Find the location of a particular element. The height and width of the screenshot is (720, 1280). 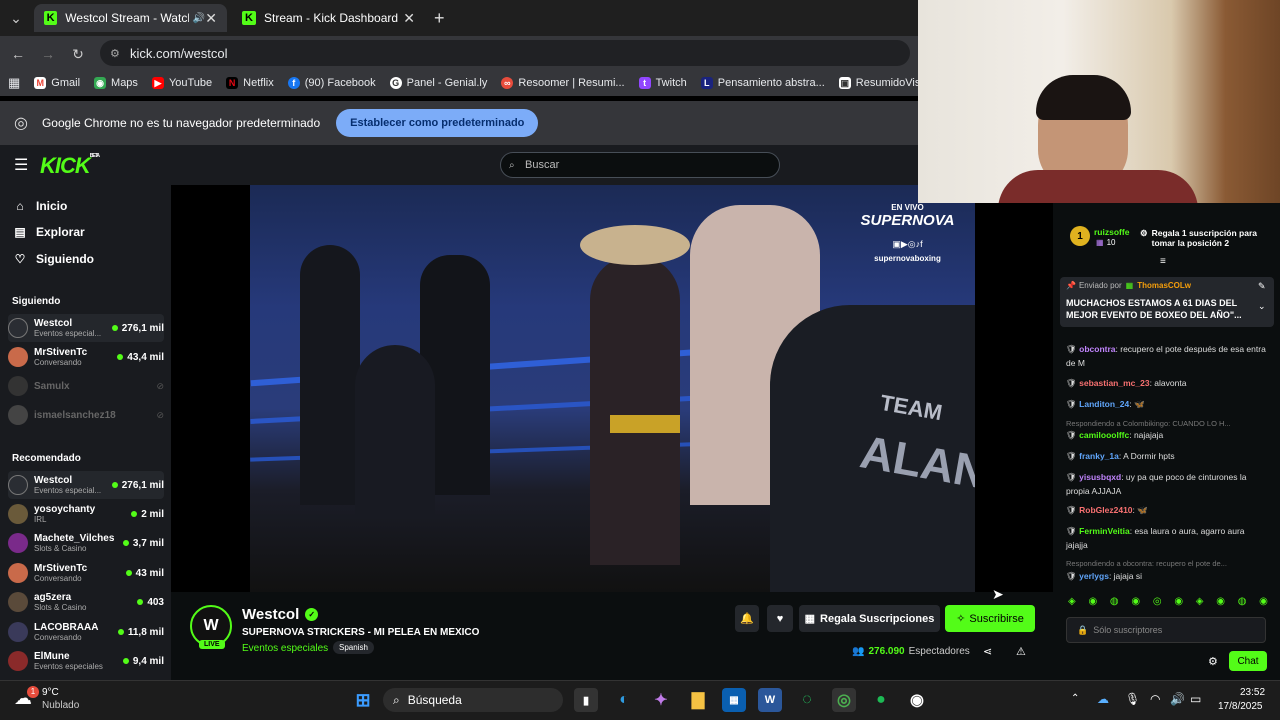

taskbar is located at coordinates (640, 700).